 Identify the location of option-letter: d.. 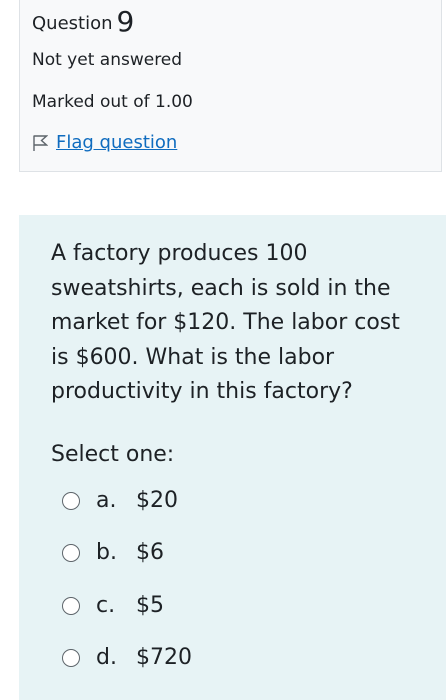
(106, 657).